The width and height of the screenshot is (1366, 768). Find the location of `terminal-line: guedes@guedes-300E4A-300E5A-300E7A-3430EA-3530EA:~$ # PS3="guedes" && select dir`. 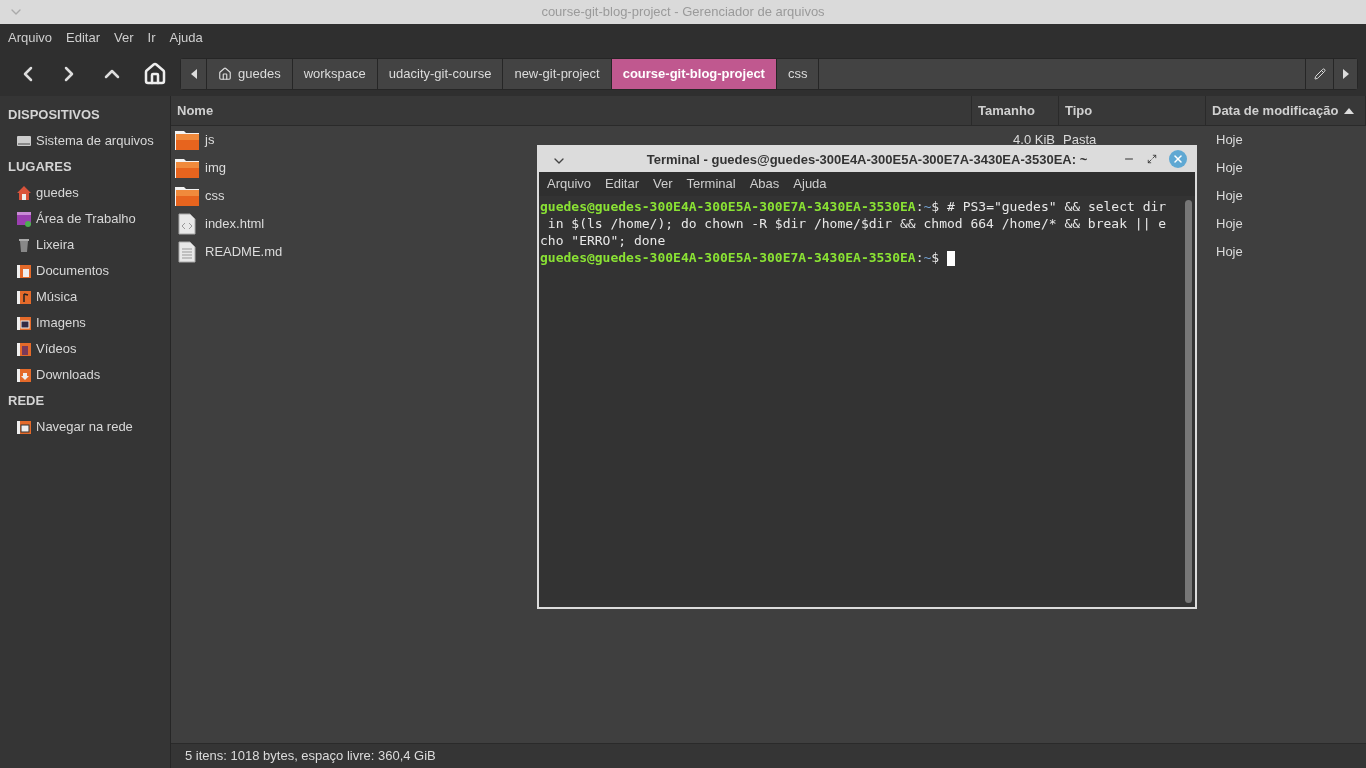

terminal-line: guedes@guedes-300E4A-300E5A-300E7A-3430EA-3530EA:~$ # PS3="guedes" && select dir is located at coordinates (853, 206).